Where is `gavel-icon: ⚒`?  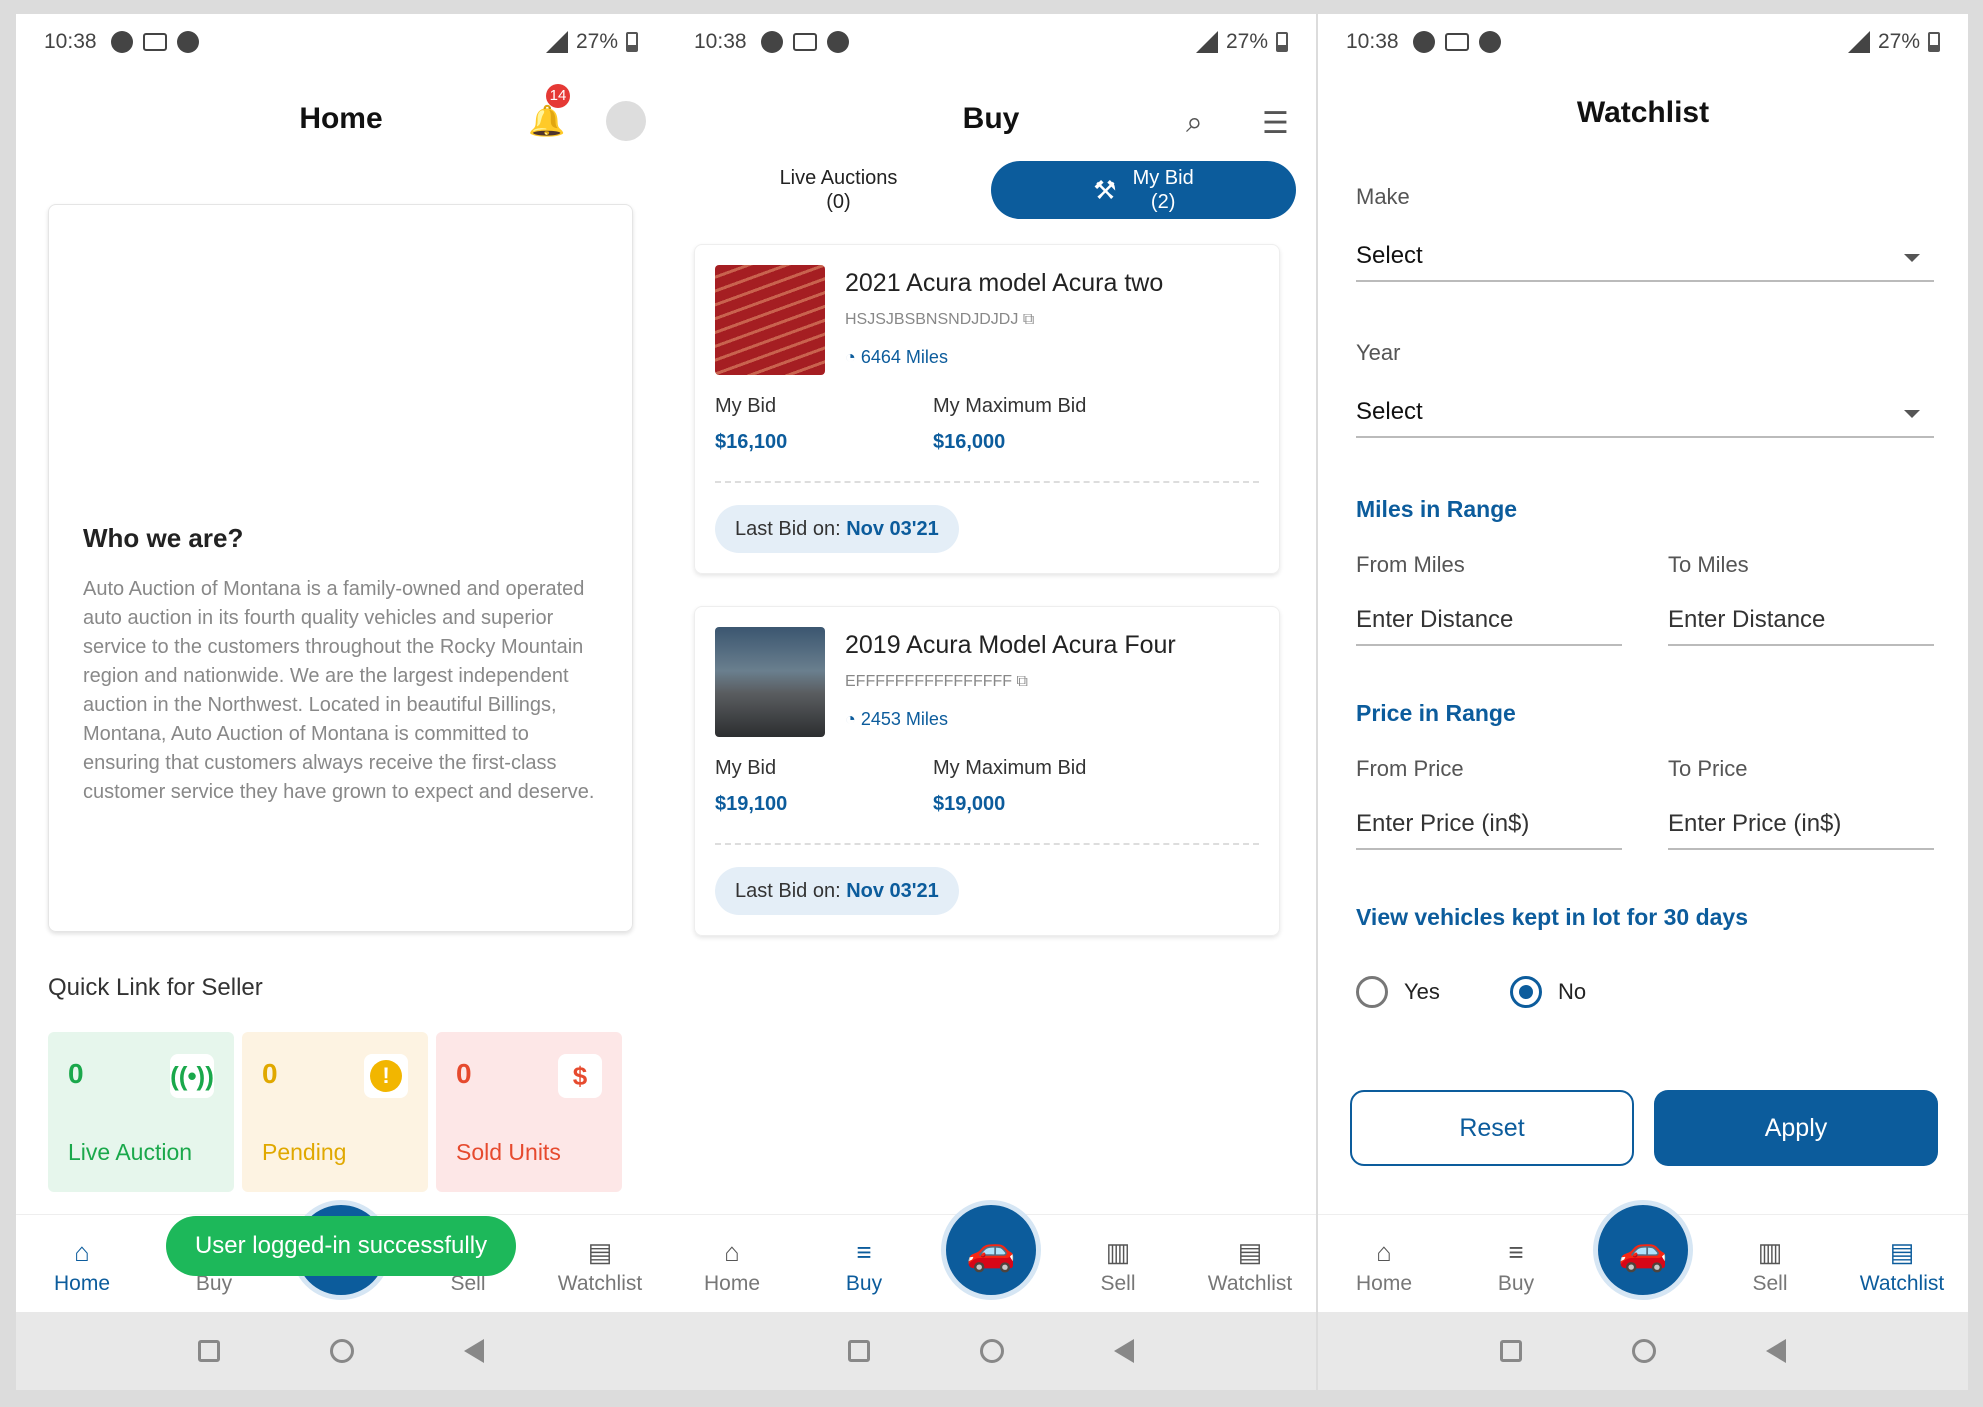 gavel-icon: ⚒ is located at coordinates (1105, 190).